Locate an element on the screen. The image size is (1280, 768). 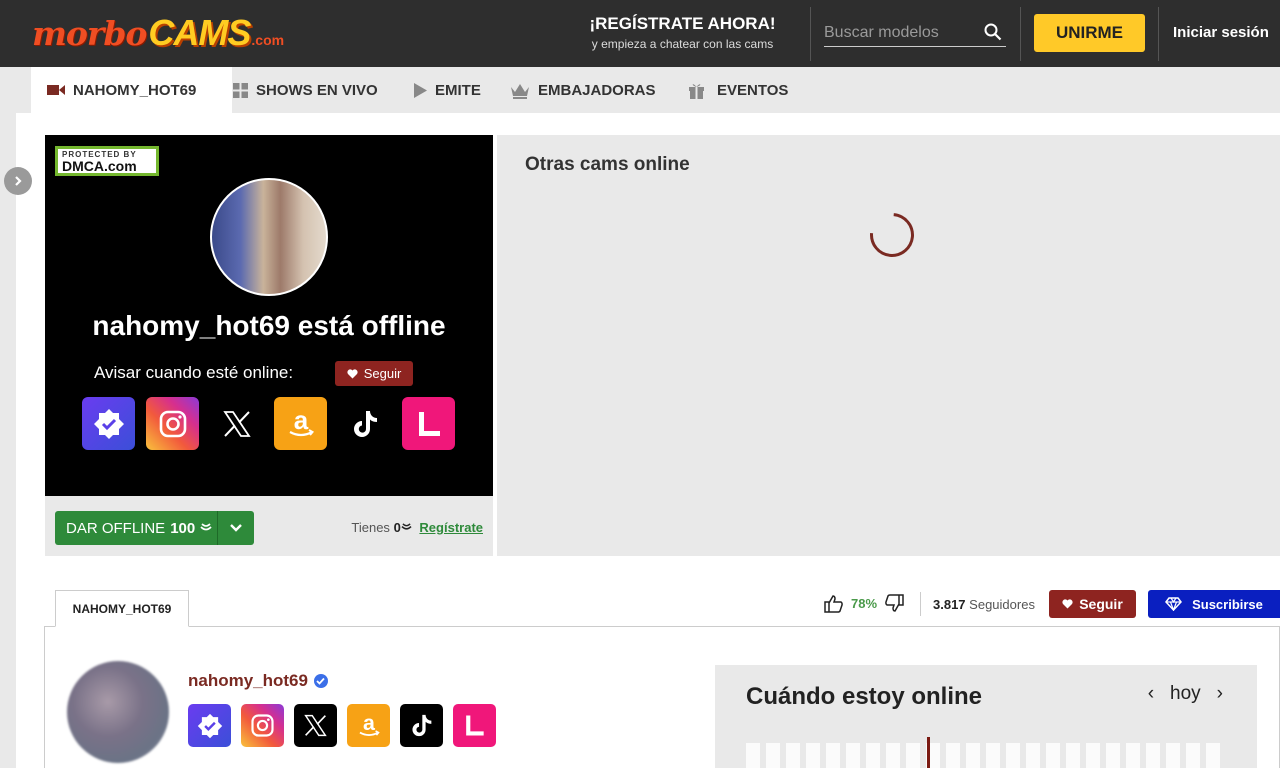
chevron-right-icon is located at coordinates (18, 181).